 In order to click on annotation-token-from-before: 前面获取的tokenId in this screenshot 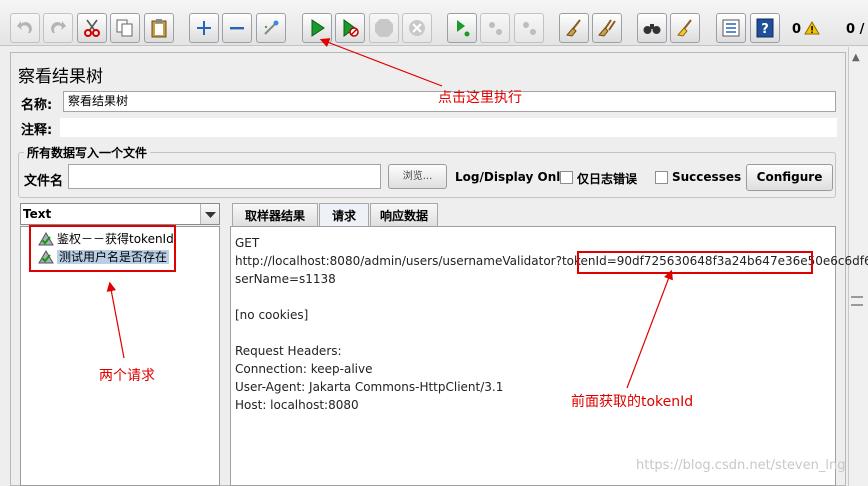, I will do `click(632, 402)`.